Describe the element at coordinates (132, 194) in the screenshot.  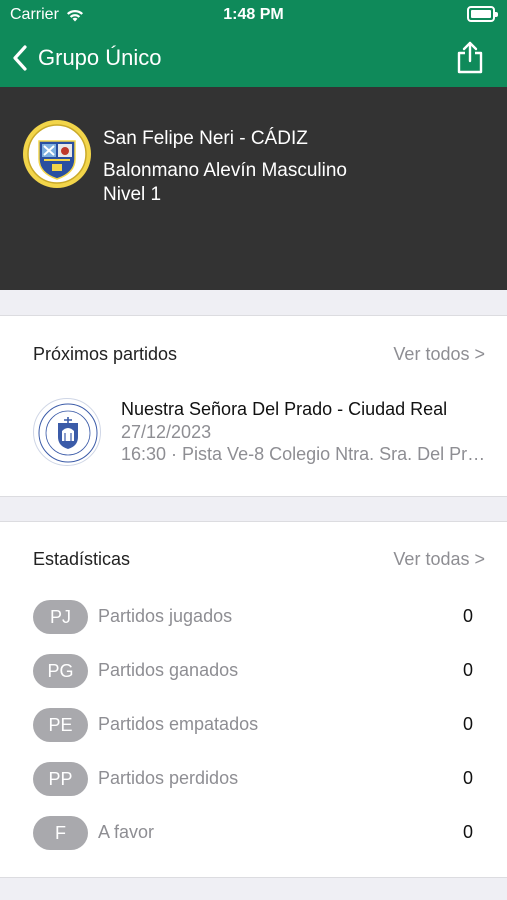
I see `team-level: Nivel 1` at that location.